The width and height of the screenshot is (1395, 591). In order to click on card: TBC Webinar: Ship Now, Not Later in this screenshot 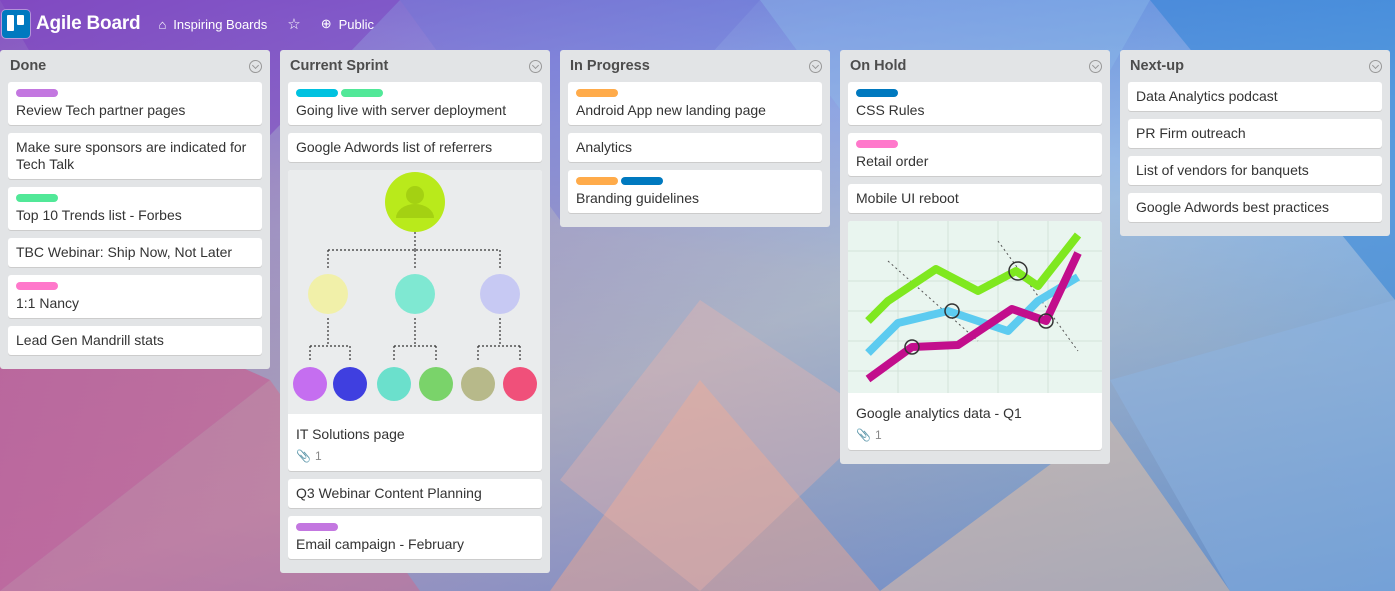, I will do `click(135, 252)`.